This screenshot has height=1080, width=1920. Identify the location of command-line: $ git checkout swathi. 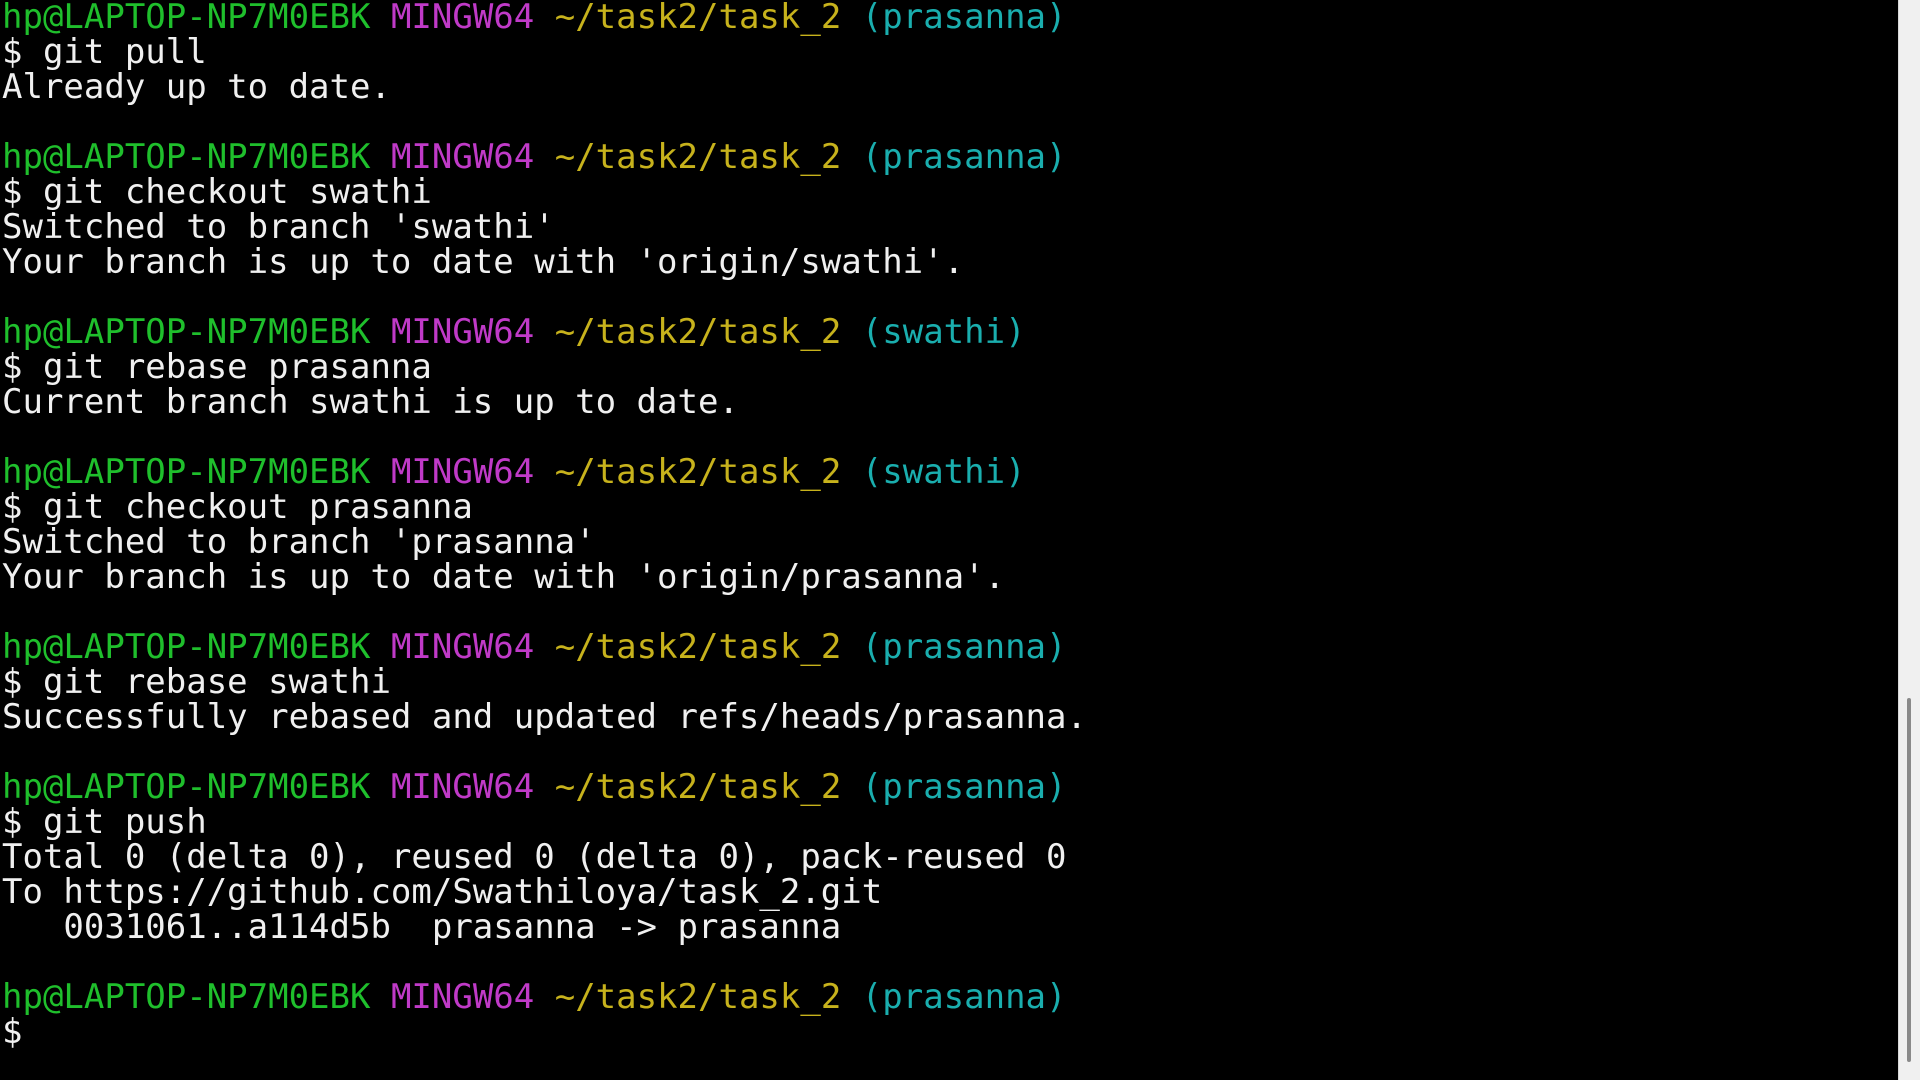
(217, 192).